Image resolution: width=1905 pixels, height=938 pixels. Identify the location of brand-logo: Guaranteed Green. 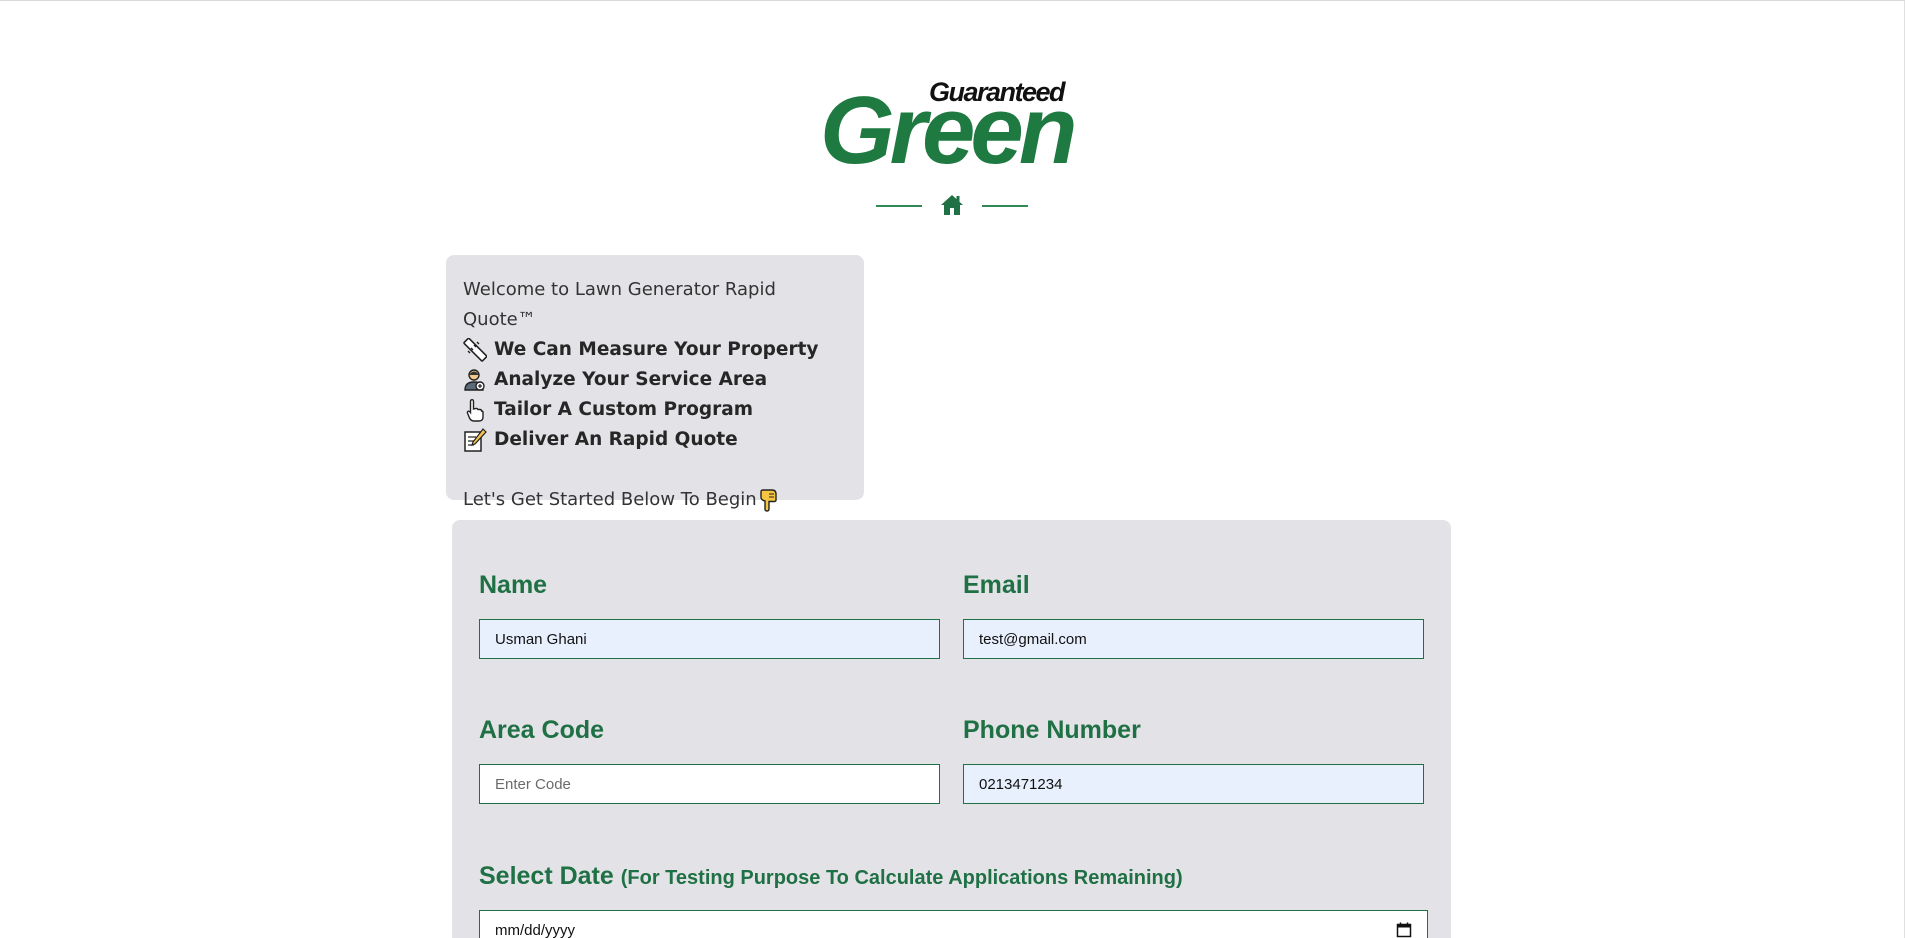
(949, 128).